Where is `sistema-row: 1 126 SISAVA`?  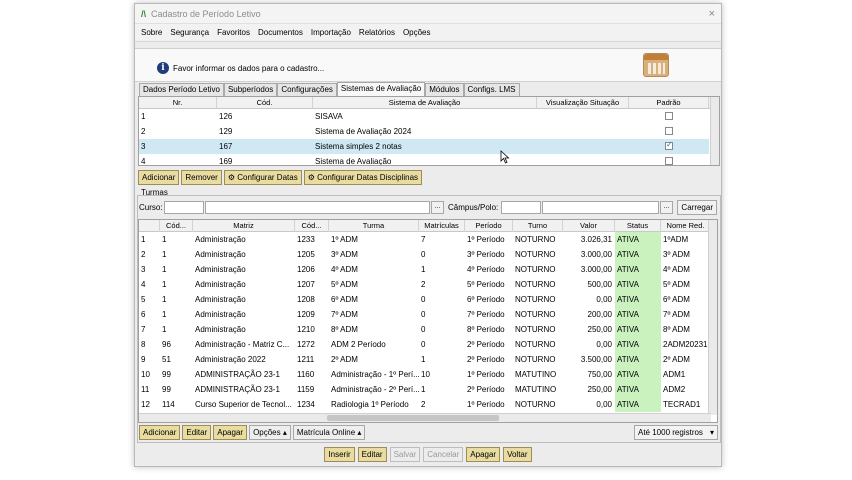 sistema-row: 1 126 SISAVA is located at coordinates (424, 116).